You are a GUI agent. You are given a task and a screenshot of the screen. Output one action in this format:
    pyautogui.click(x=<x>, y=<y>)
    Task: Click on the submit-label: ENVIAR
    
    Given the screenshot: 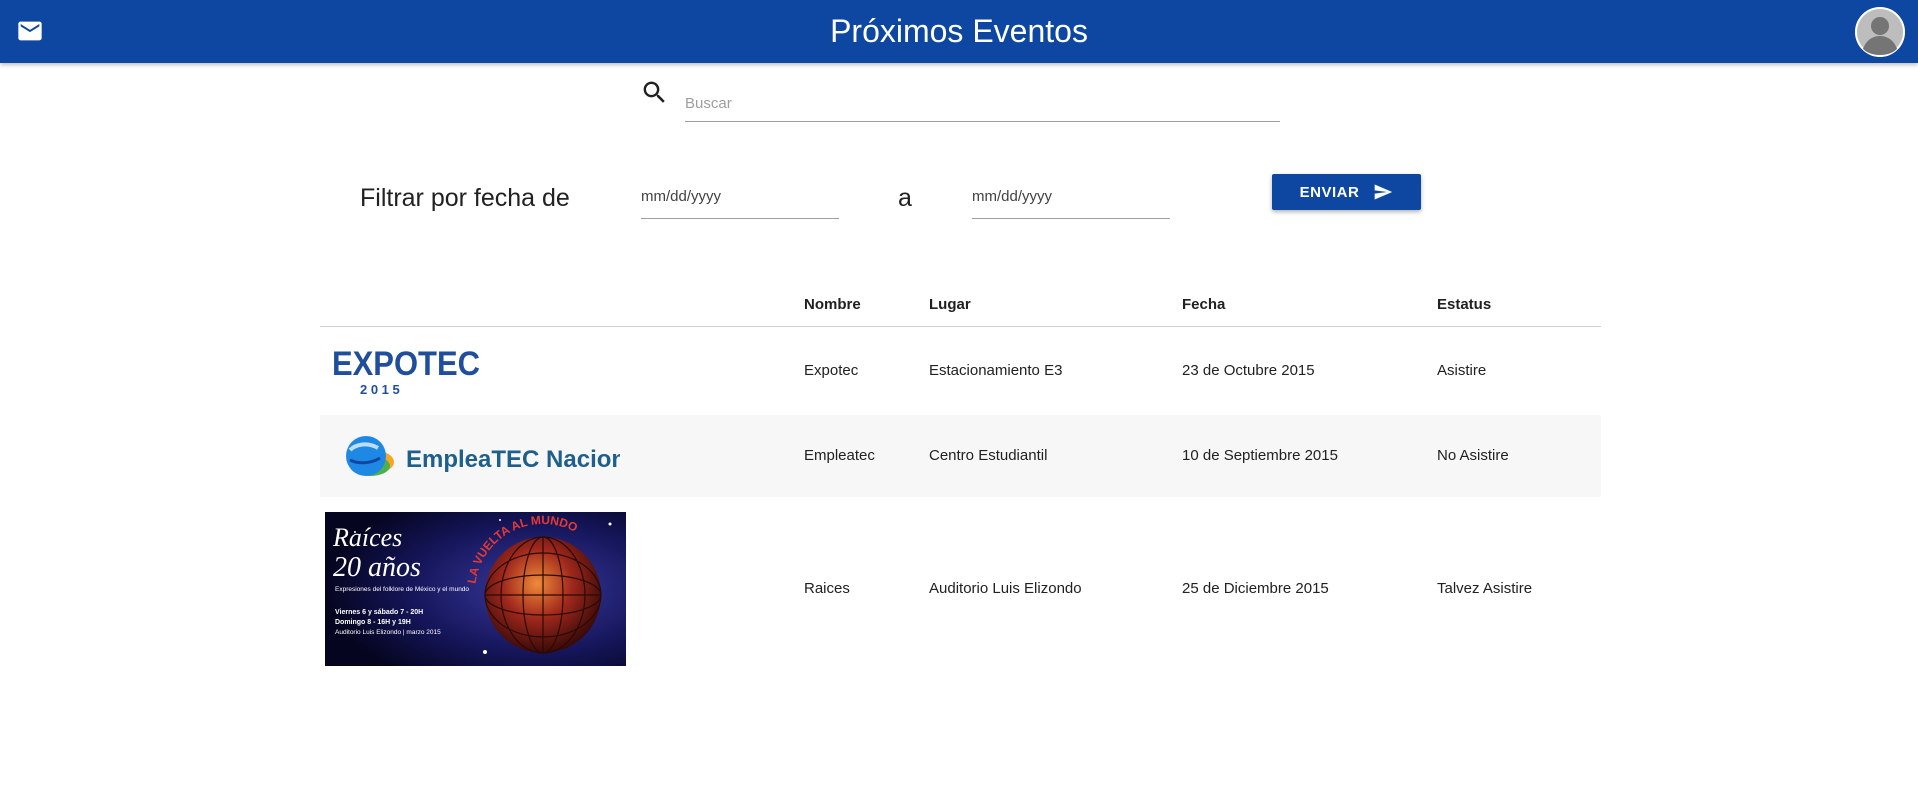 What is the action you would take?
    pyautogui.click(x=1329, y=192)
    